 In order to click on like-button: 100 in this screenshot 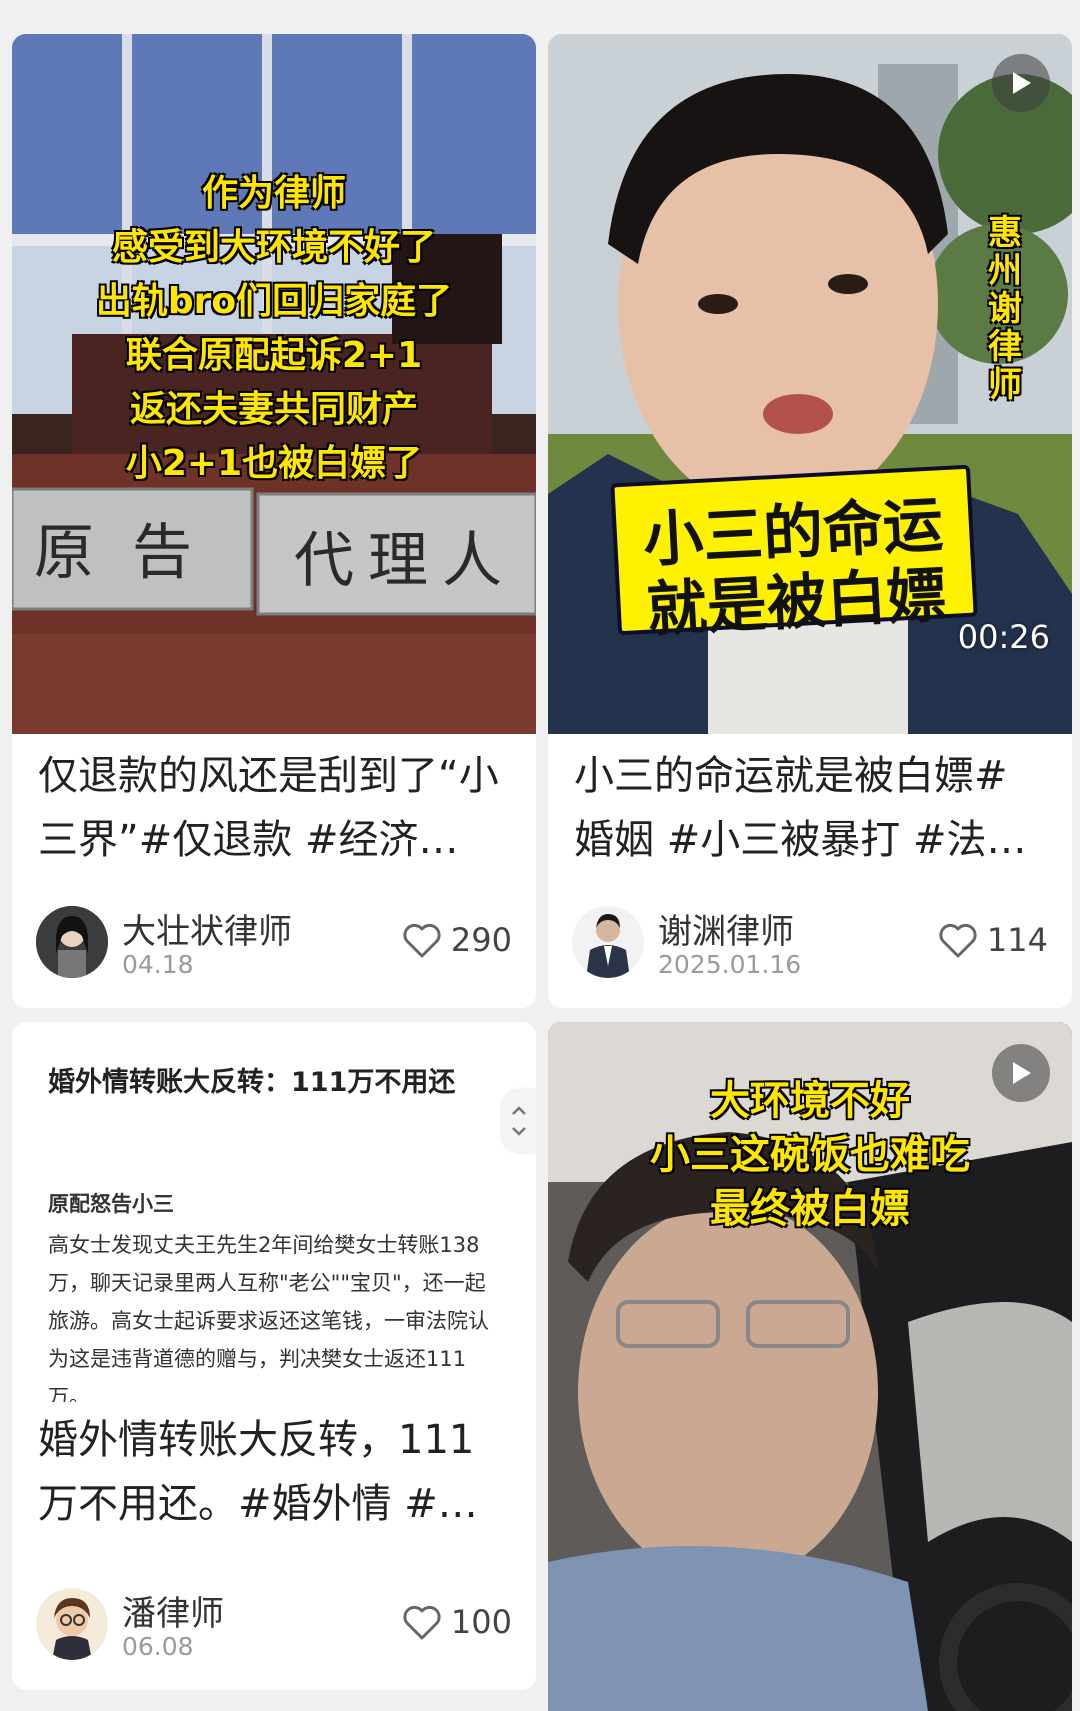, I will do `click(456, 1622)`.